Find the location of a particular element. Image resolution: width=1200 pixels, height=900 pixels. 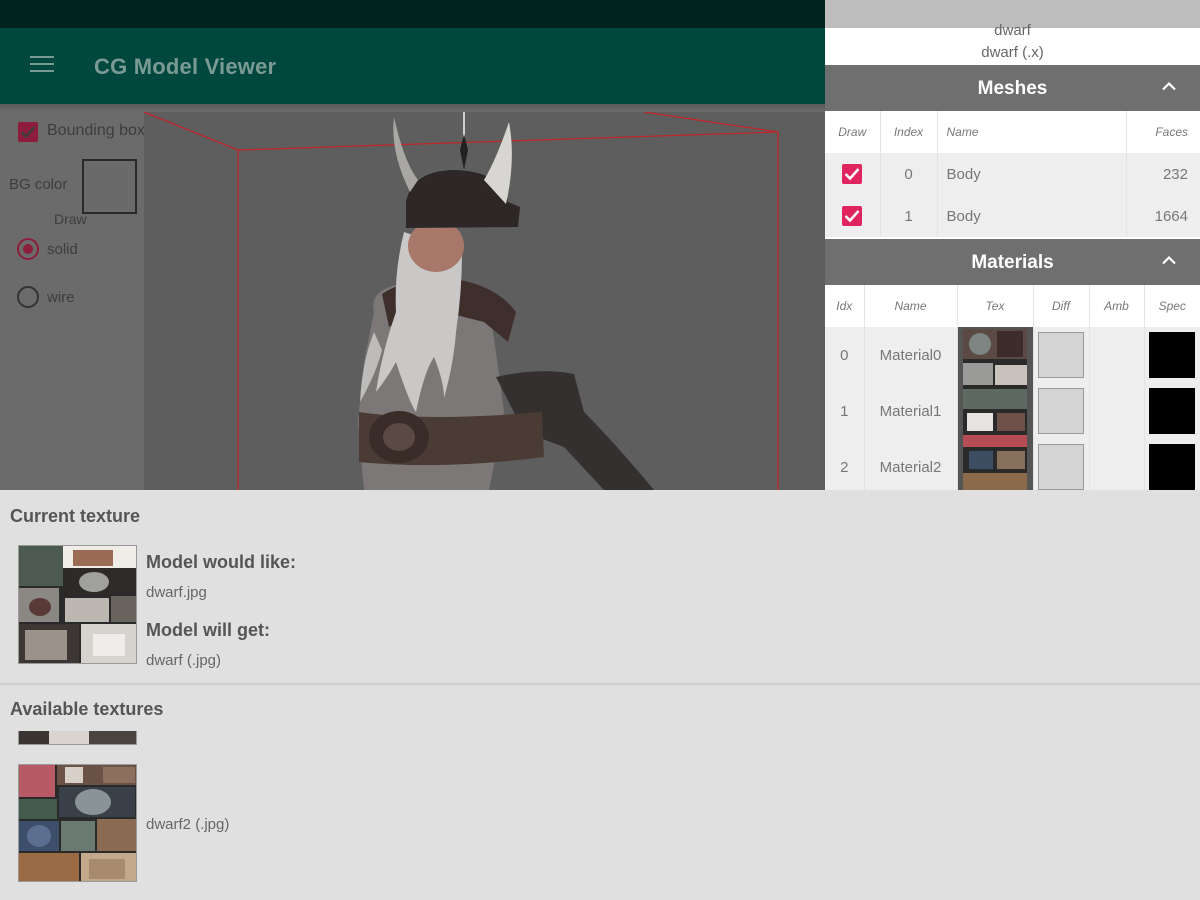

draw-mode-label: Draw is located at coordinates (70, 219).